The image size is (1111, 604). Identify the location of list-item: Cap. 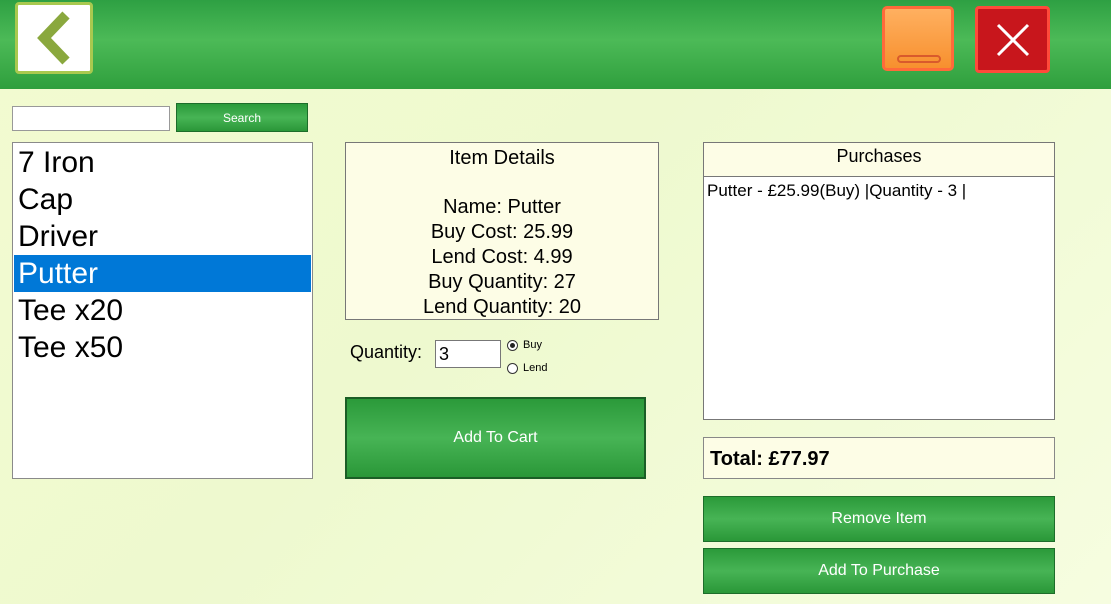
(162, 199).